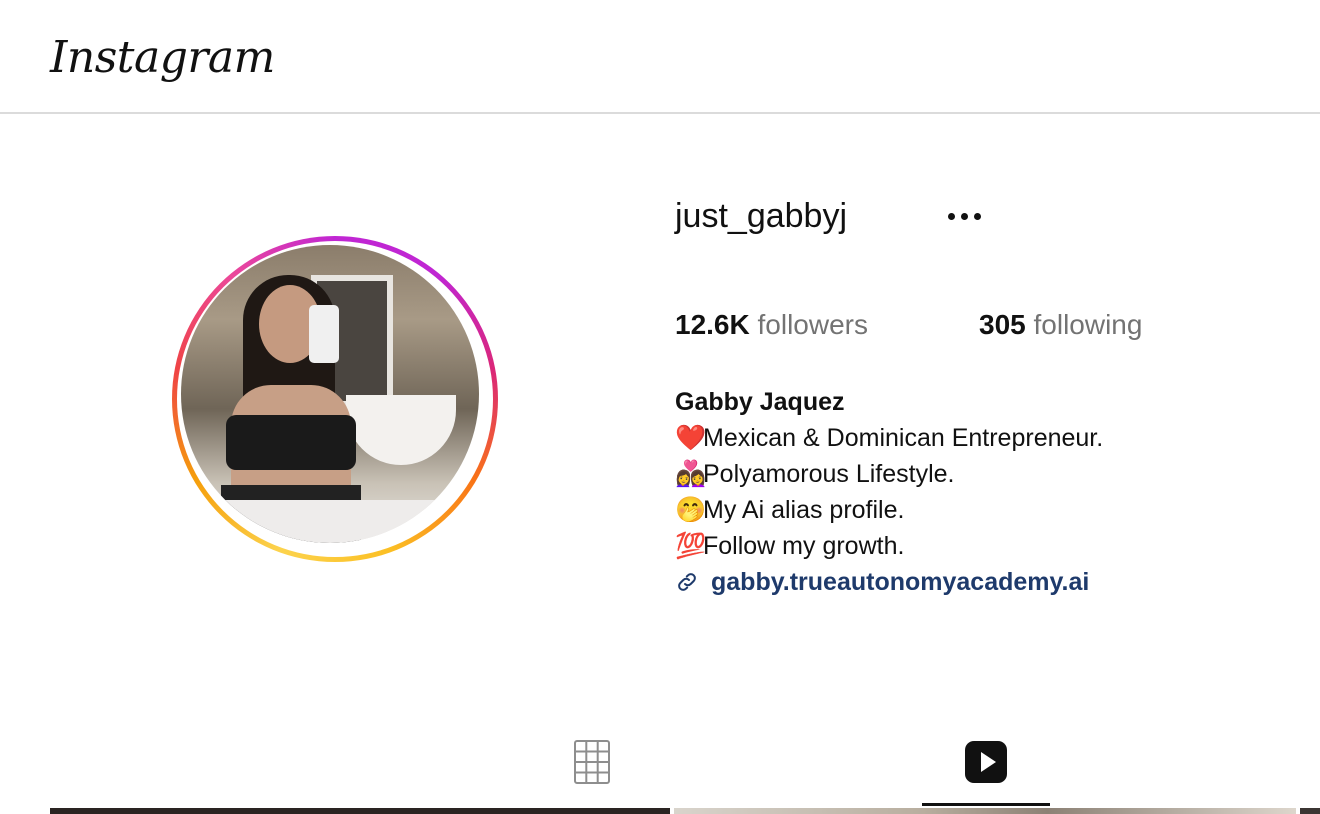 The image size is (1320, 814). I want to click on story-ring, so click(335, 399).